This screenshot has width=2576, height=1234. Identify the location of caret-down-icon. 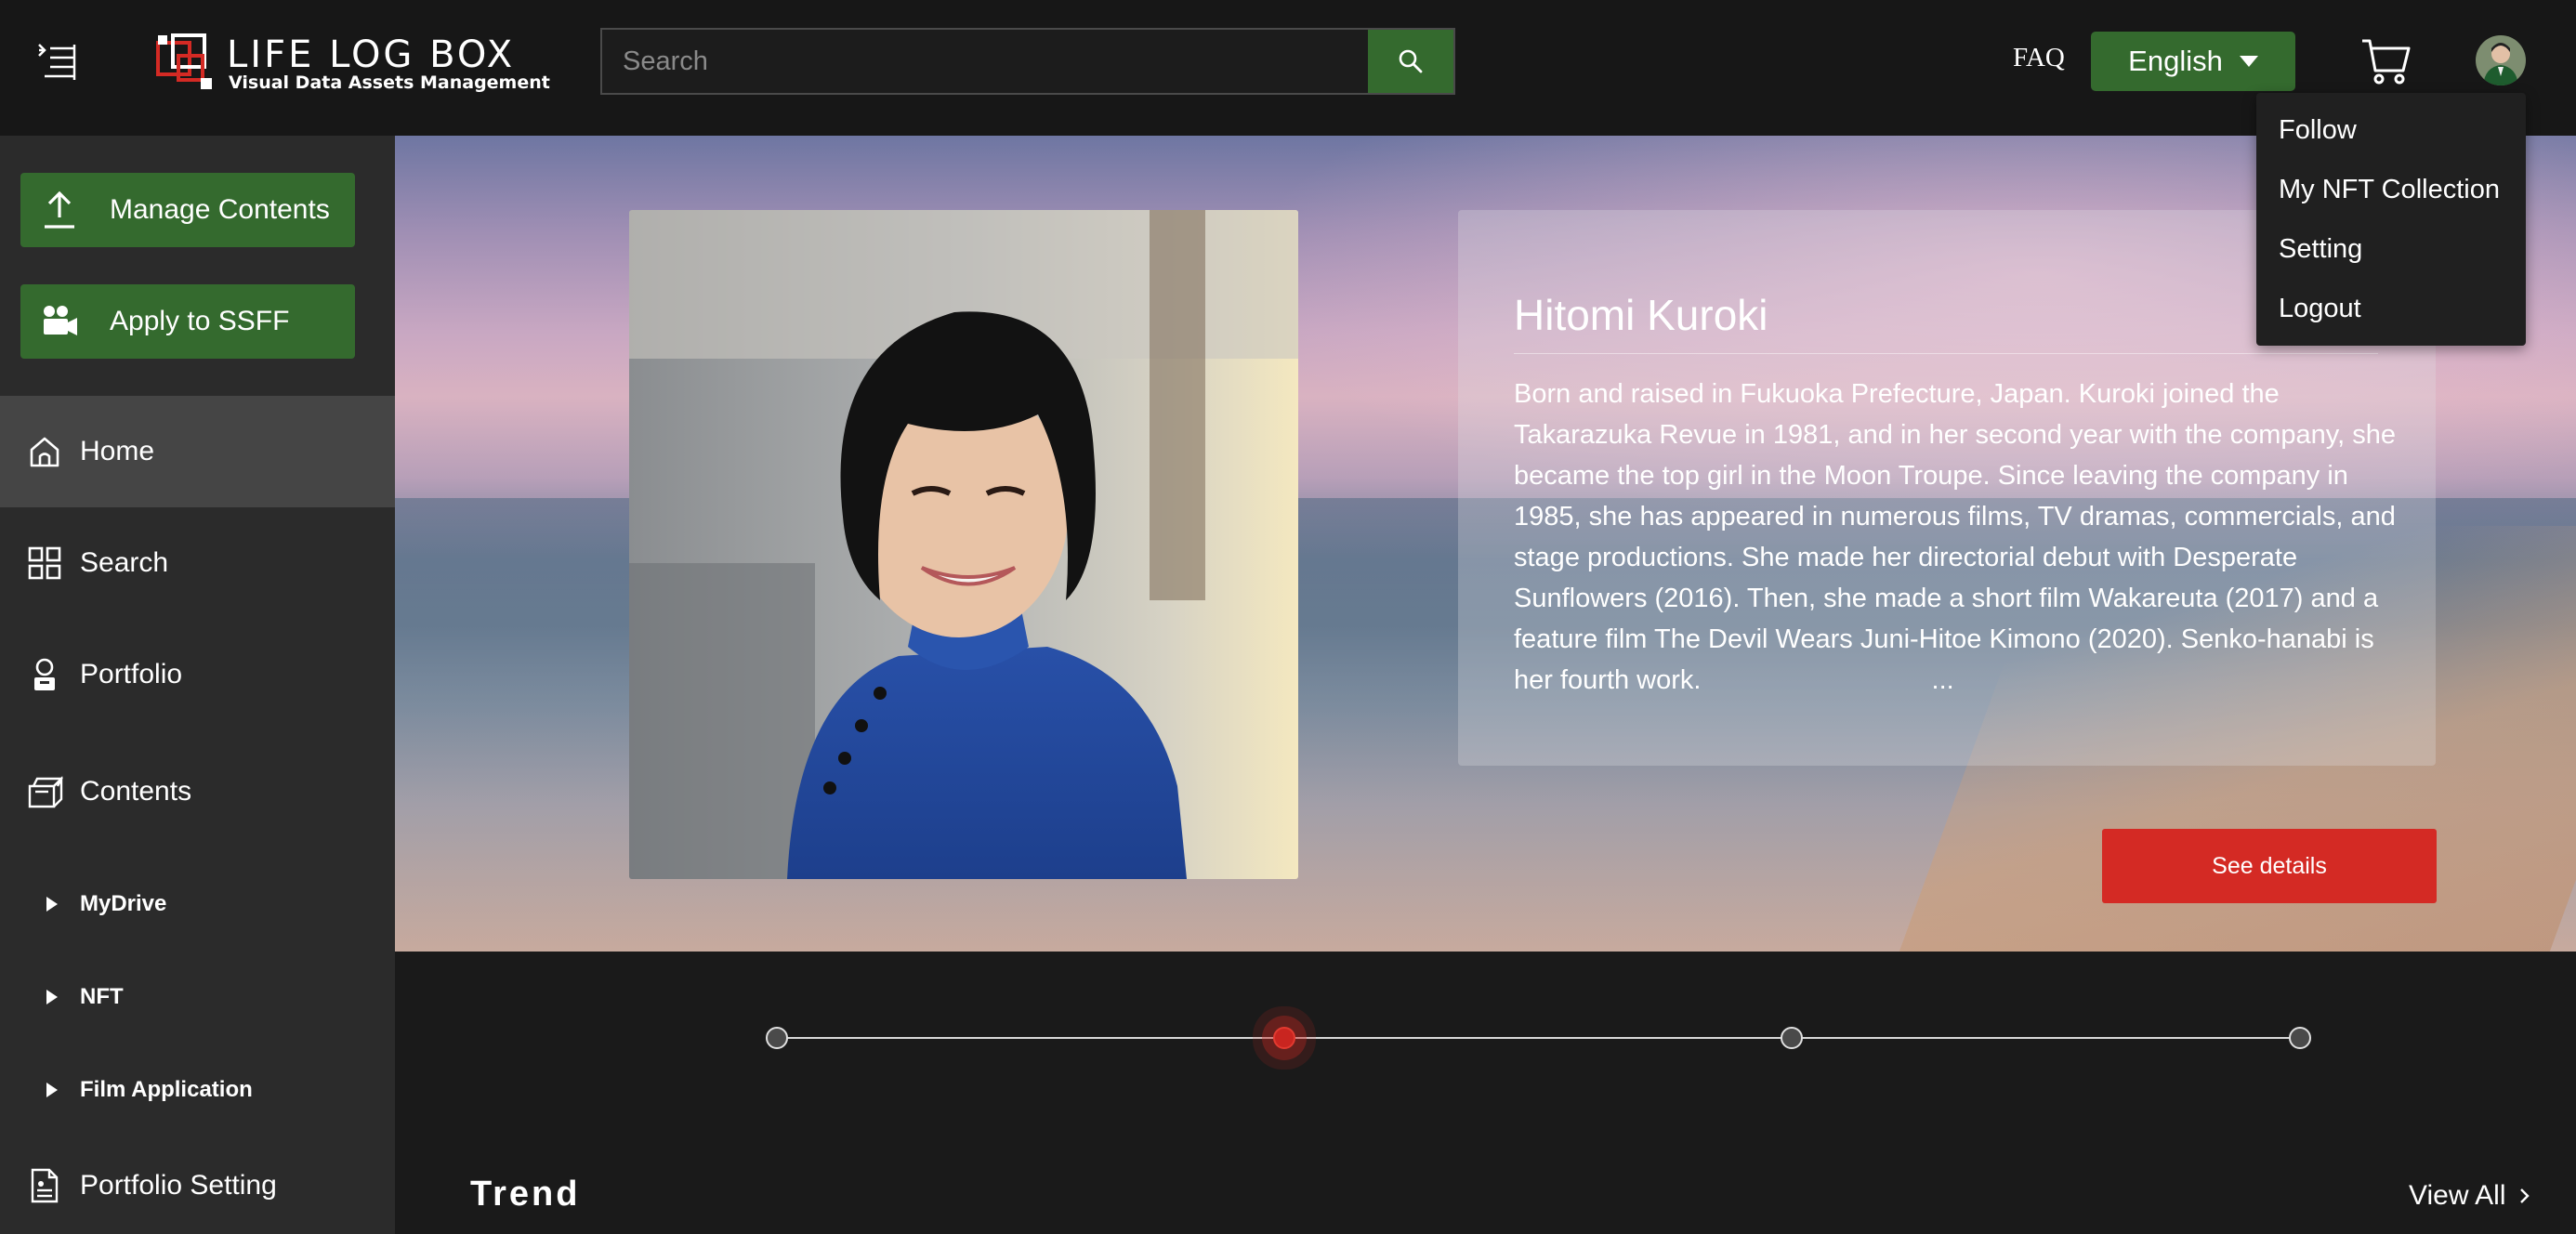
(2248, 61).